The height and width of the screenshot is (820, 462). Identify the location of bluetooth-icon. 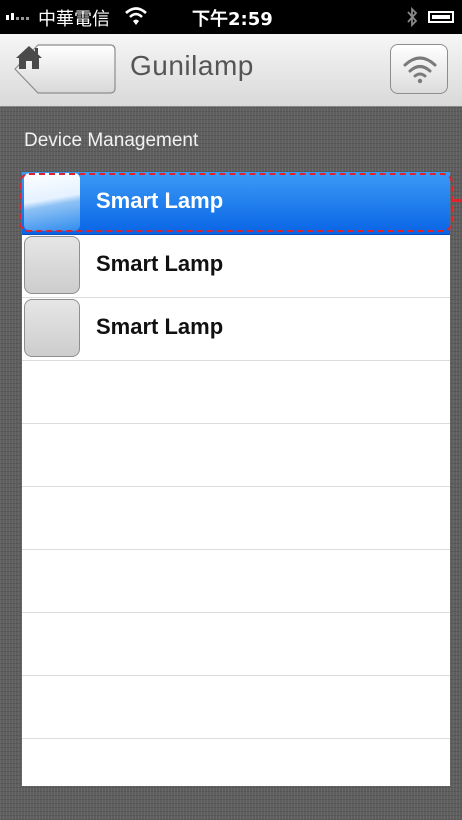
(412, 17).